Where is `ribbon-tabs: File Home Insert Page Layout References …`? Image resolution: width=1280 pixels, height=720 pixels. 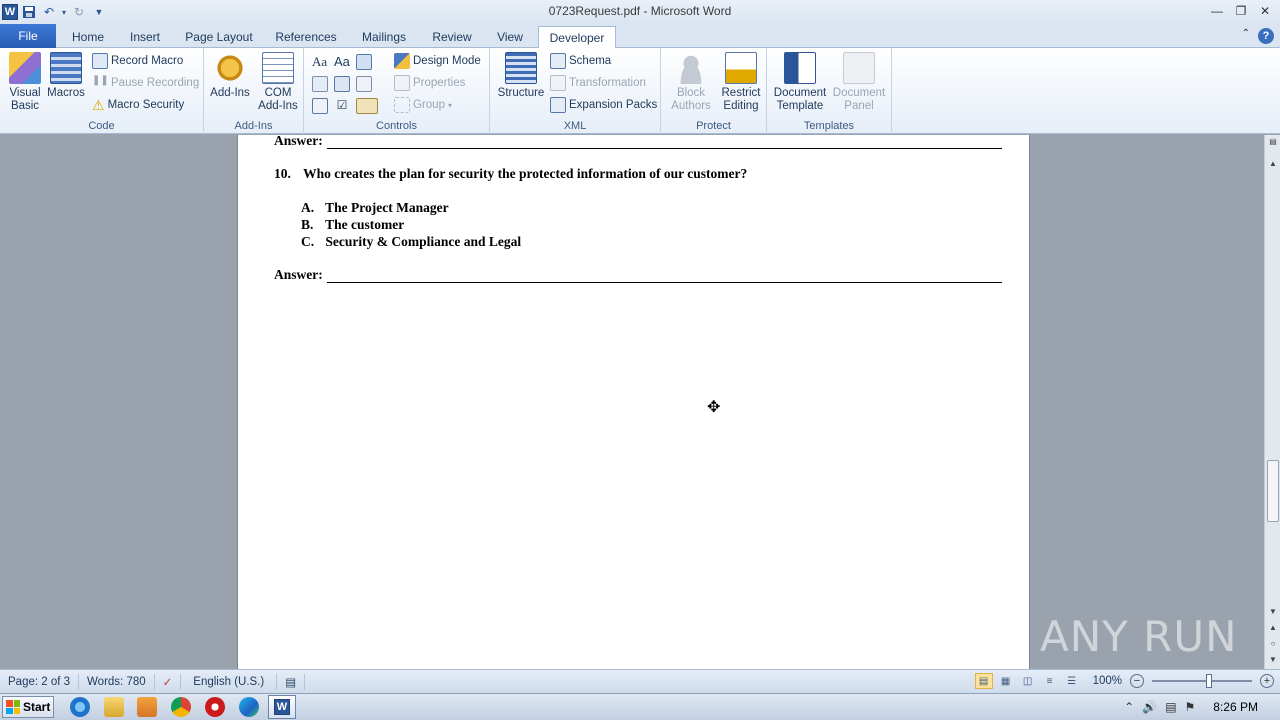 ribbon-tabs: File Home Insert Page Layout References … is located at coordinates (640, 36).